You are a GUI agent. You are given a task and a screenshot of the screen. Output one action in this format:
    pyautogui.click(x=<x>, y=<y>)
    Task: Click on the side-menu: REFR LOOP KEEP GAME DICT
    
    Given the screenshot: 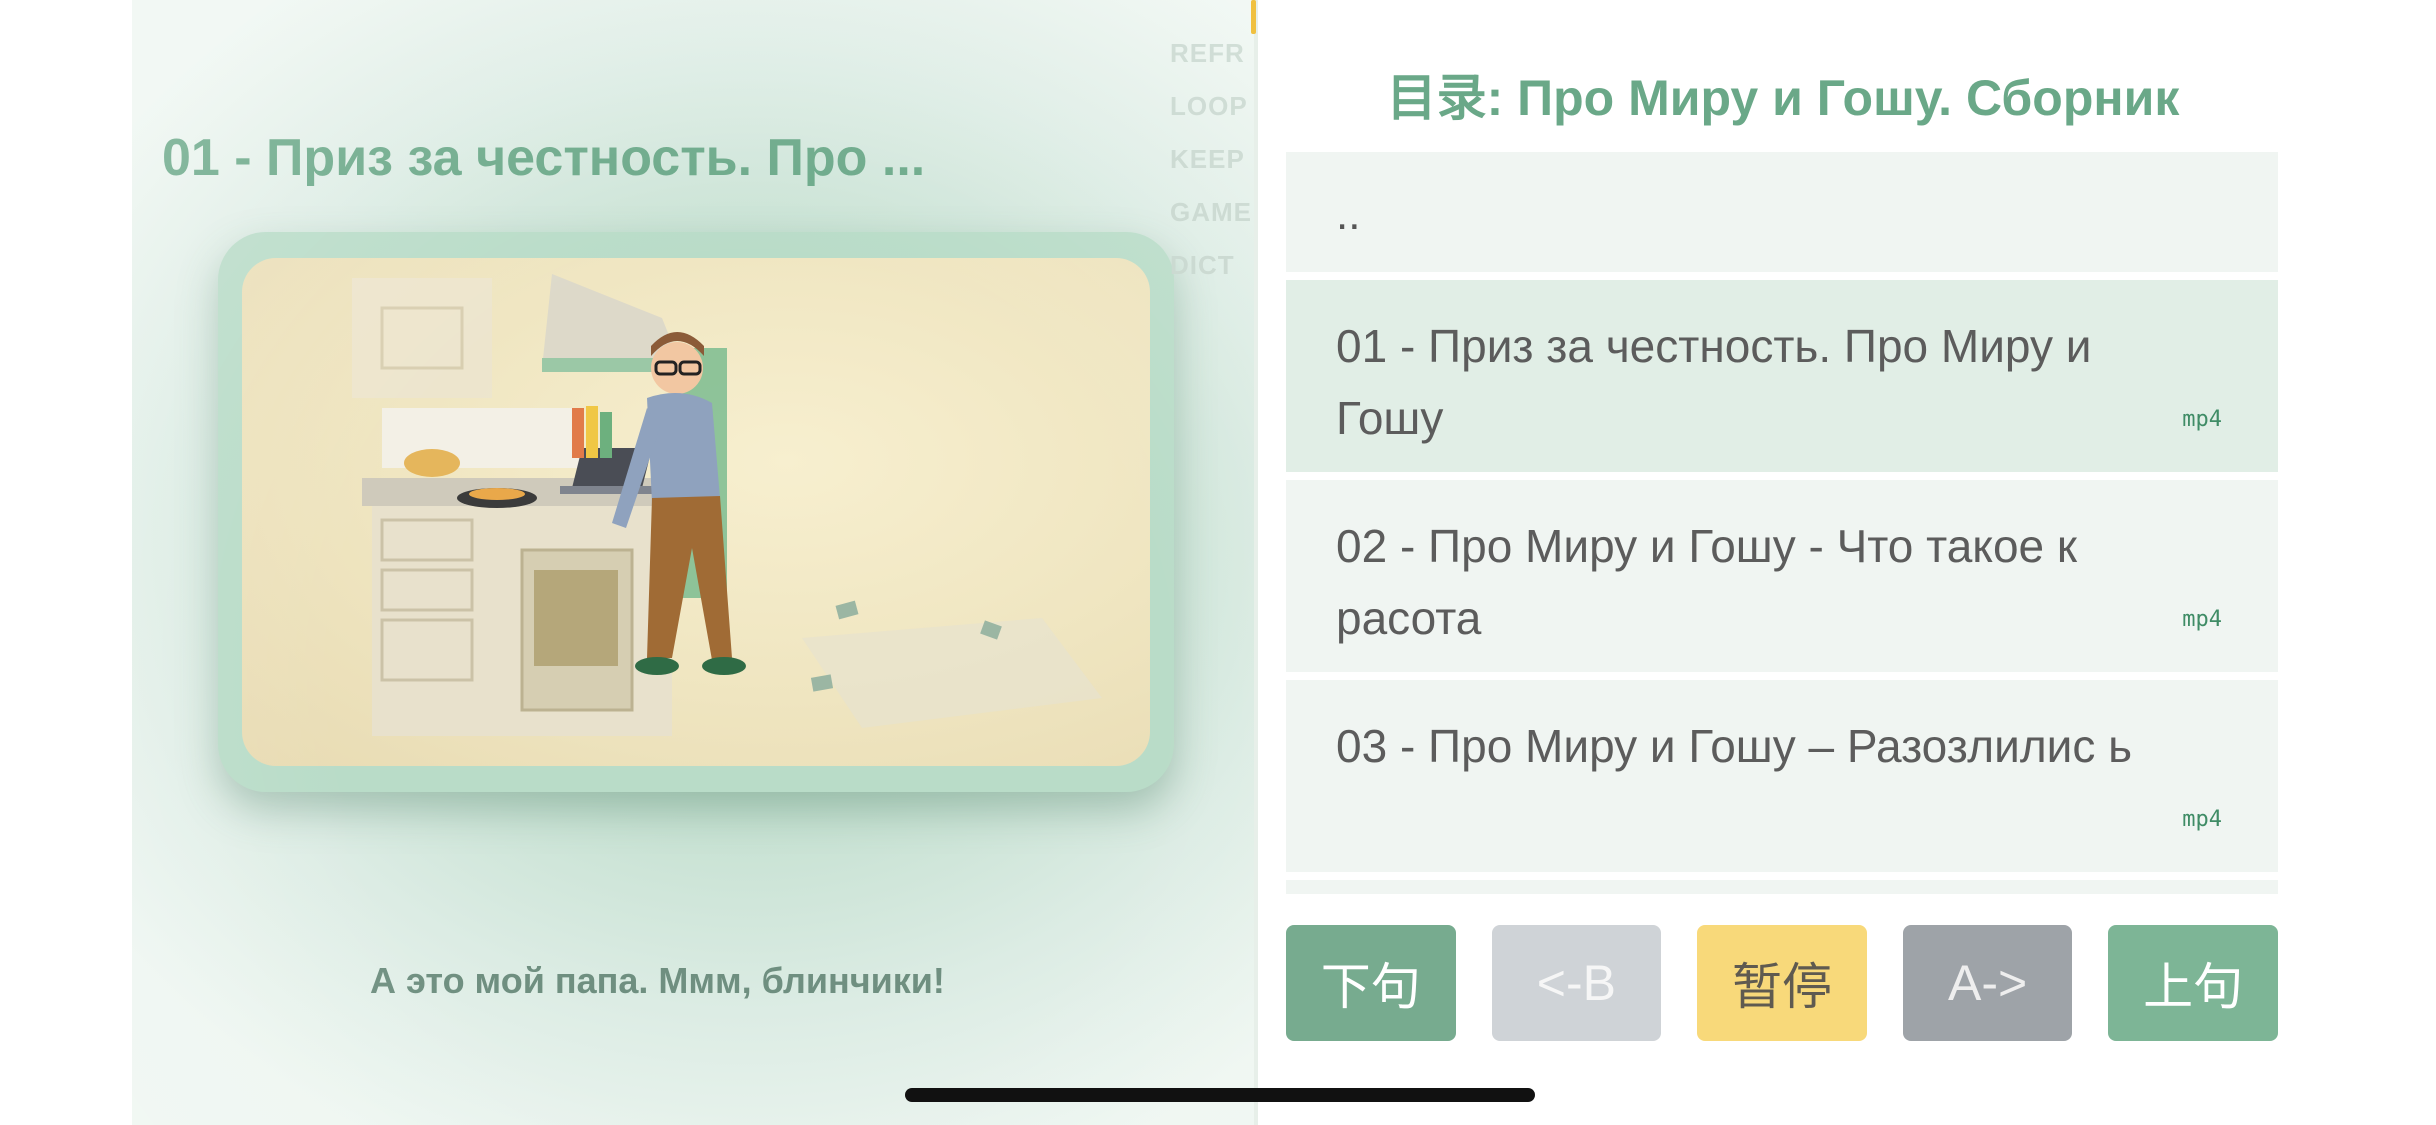 What is the action you would take?
    pyautogui.click(x=1211, y=159)
    